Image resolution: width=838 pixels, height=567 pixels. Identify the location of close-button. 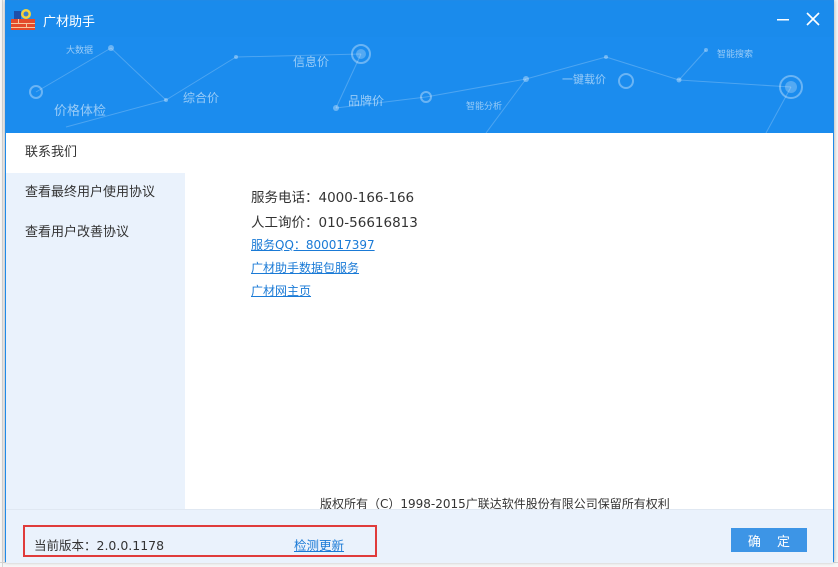
(813, 19).